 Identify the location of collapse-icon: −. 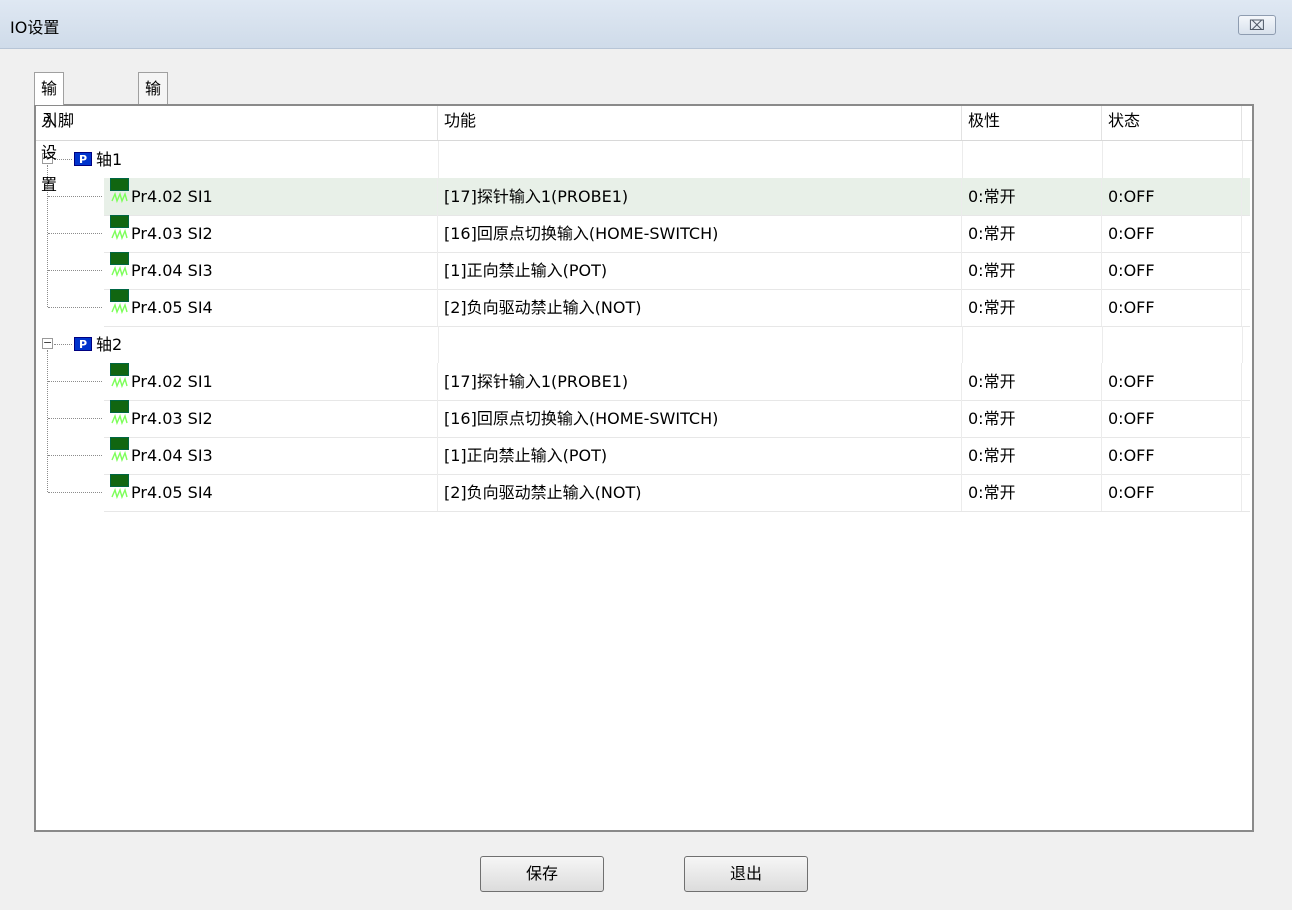
(47, 343).